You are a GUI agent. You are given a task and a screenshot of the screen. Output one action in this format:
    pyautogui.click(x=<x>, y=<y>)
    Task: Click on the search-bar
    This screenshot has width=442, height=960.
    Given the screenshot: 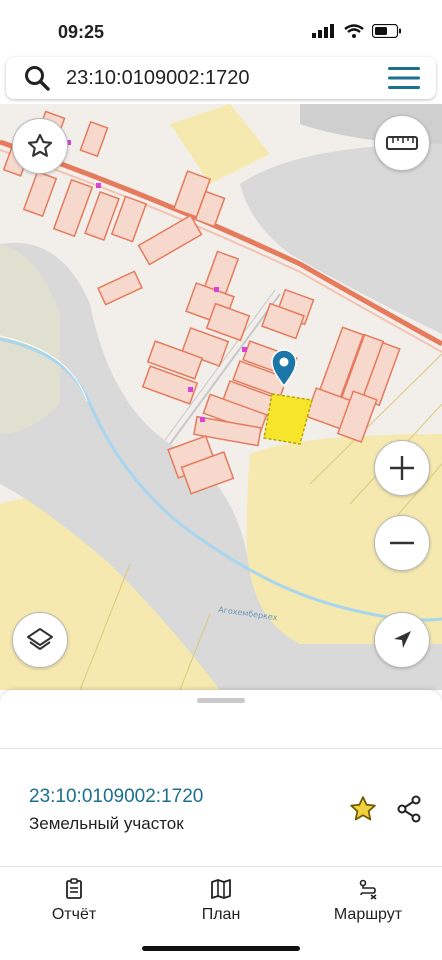 What is the action you would take?
    pyautogui.click(x=221, y=78)
    